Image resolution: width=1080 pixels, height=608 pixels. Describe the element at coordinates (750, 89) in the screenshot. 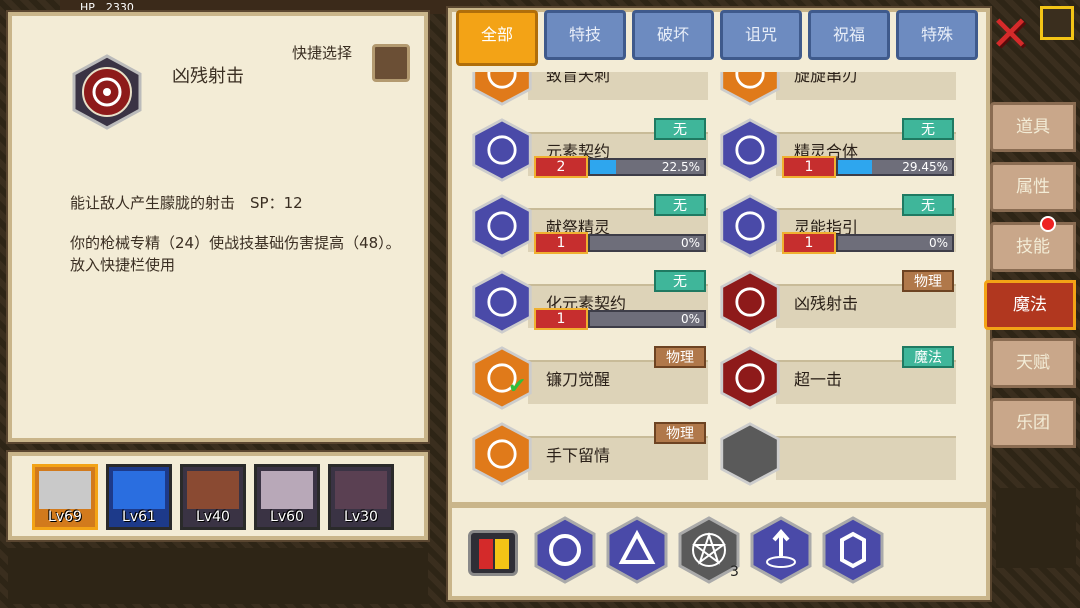

I see `blade-icon` at that location.